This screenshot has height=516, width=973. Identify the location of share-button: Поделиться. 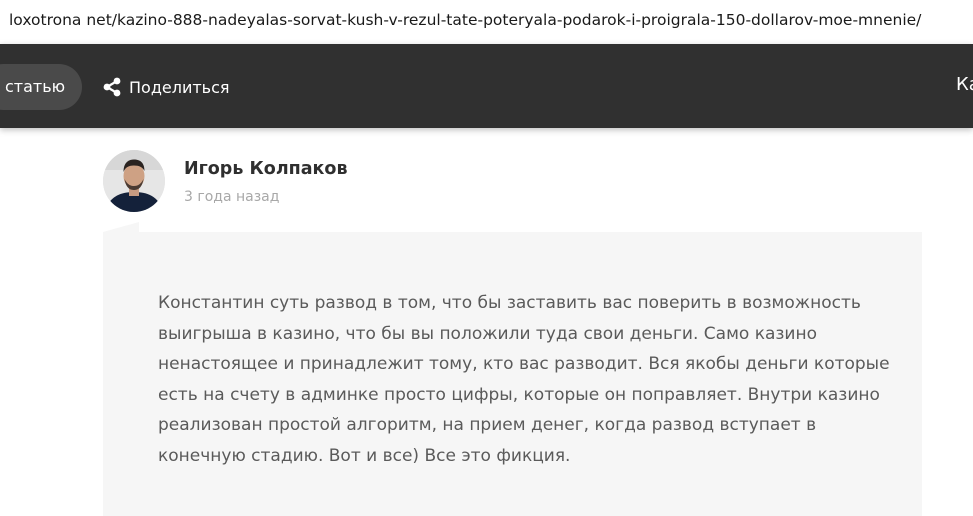
(166, 87).